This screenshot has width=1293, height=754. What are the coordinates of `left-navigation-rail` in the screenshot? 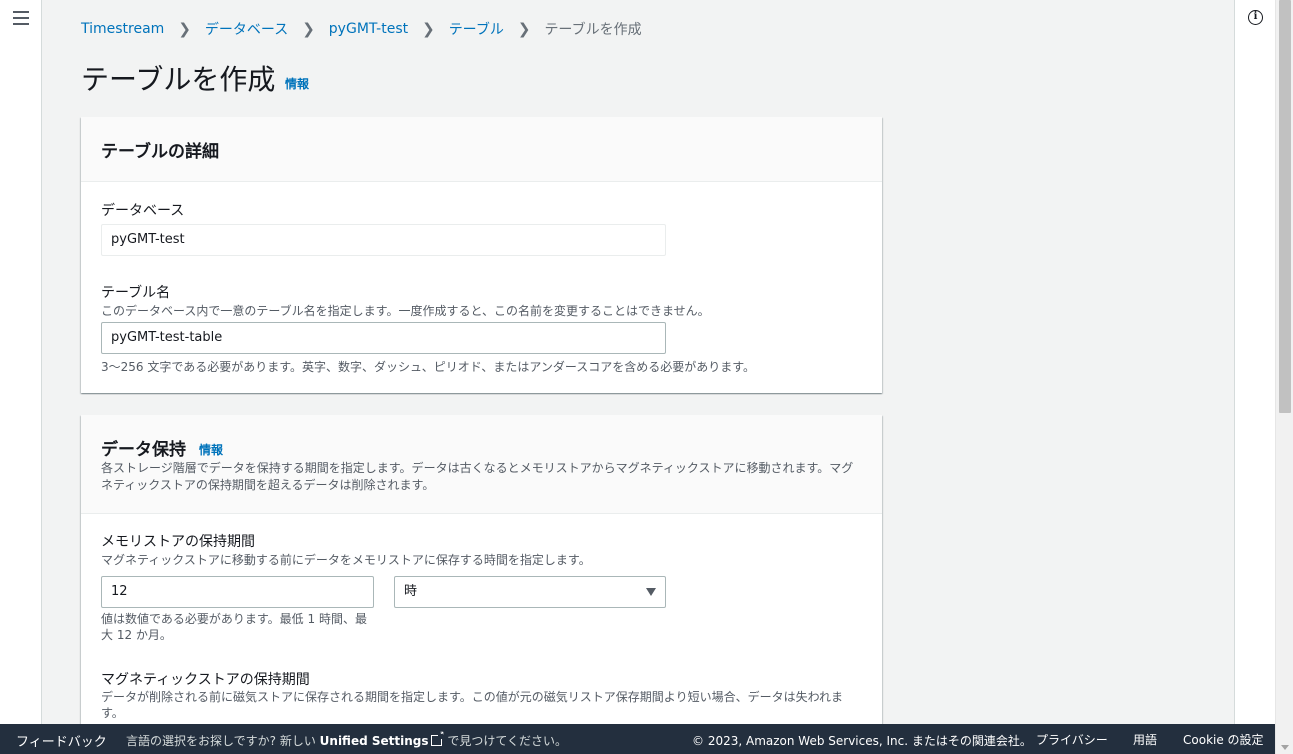 It's located at (21, 362).